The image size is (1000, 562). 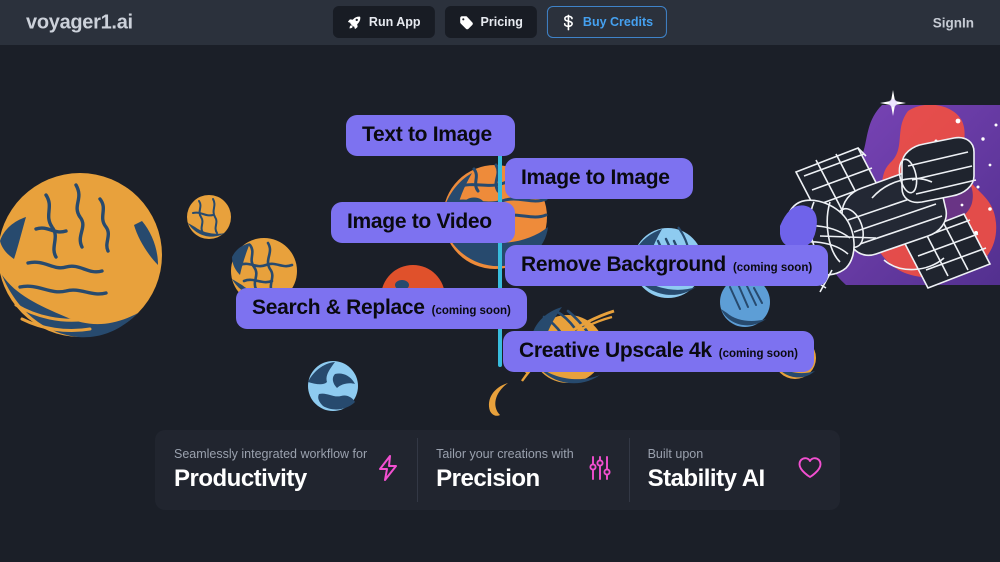 What do you see at coordinates (388, 470) in the screenshot?
I see `lightning-bolt-icon` at bounding box center [388, 470].